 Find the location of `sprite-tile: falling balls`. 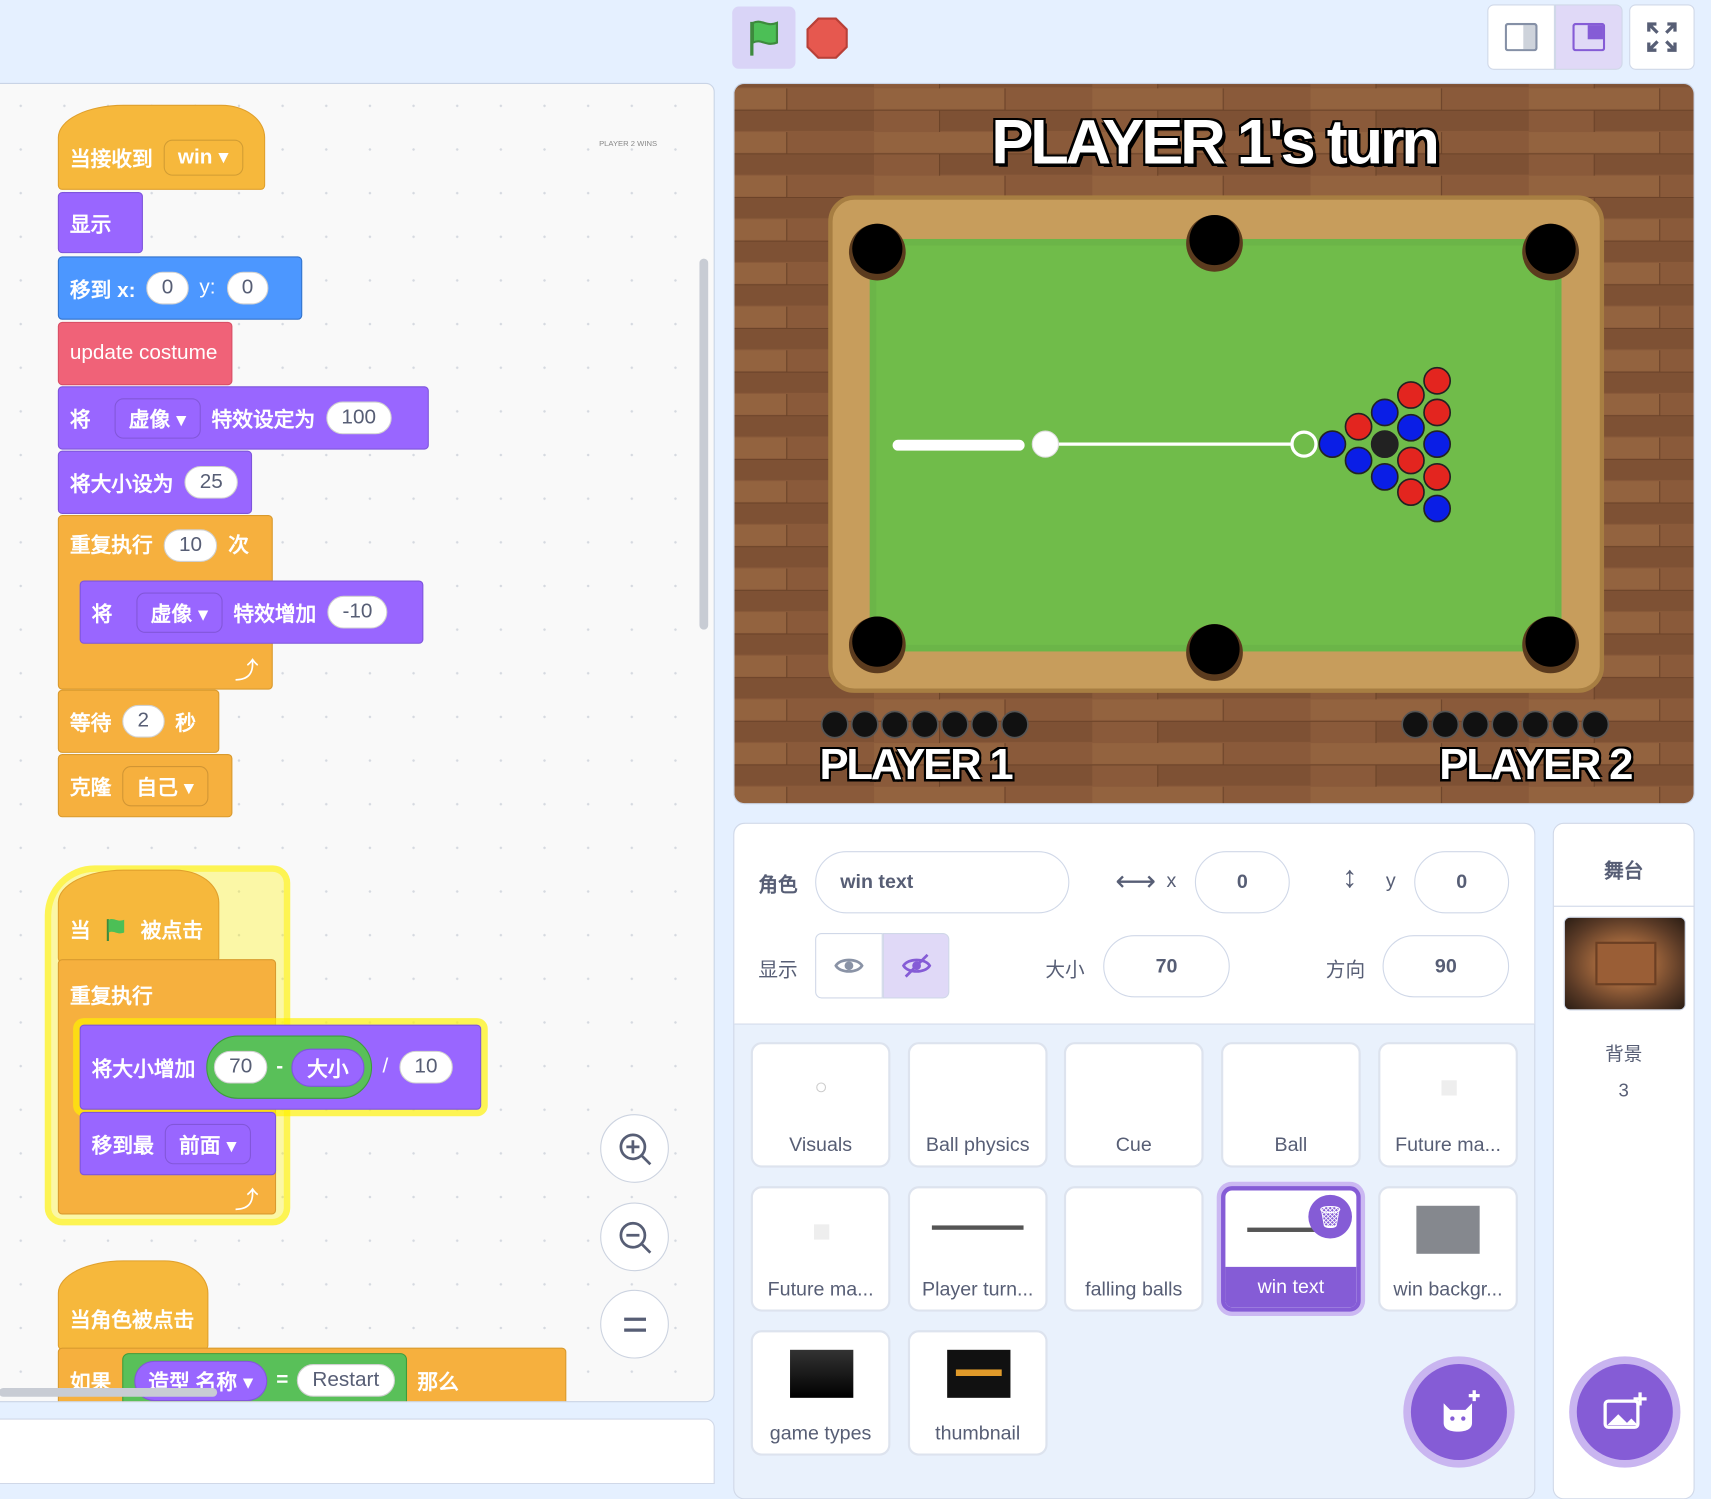

sprite-tile: falling balls is located at coordinates (1133, 1249).